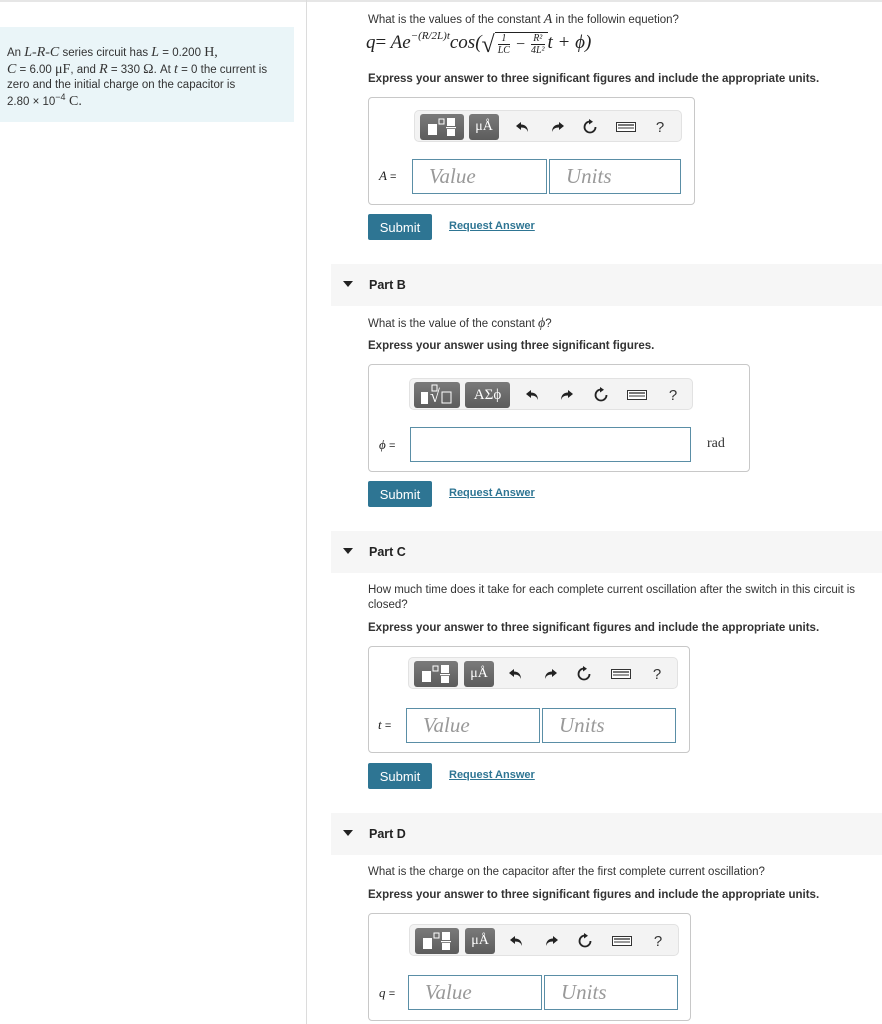  I want to click on question-text: in the followin equetion?, so click(615, 20).